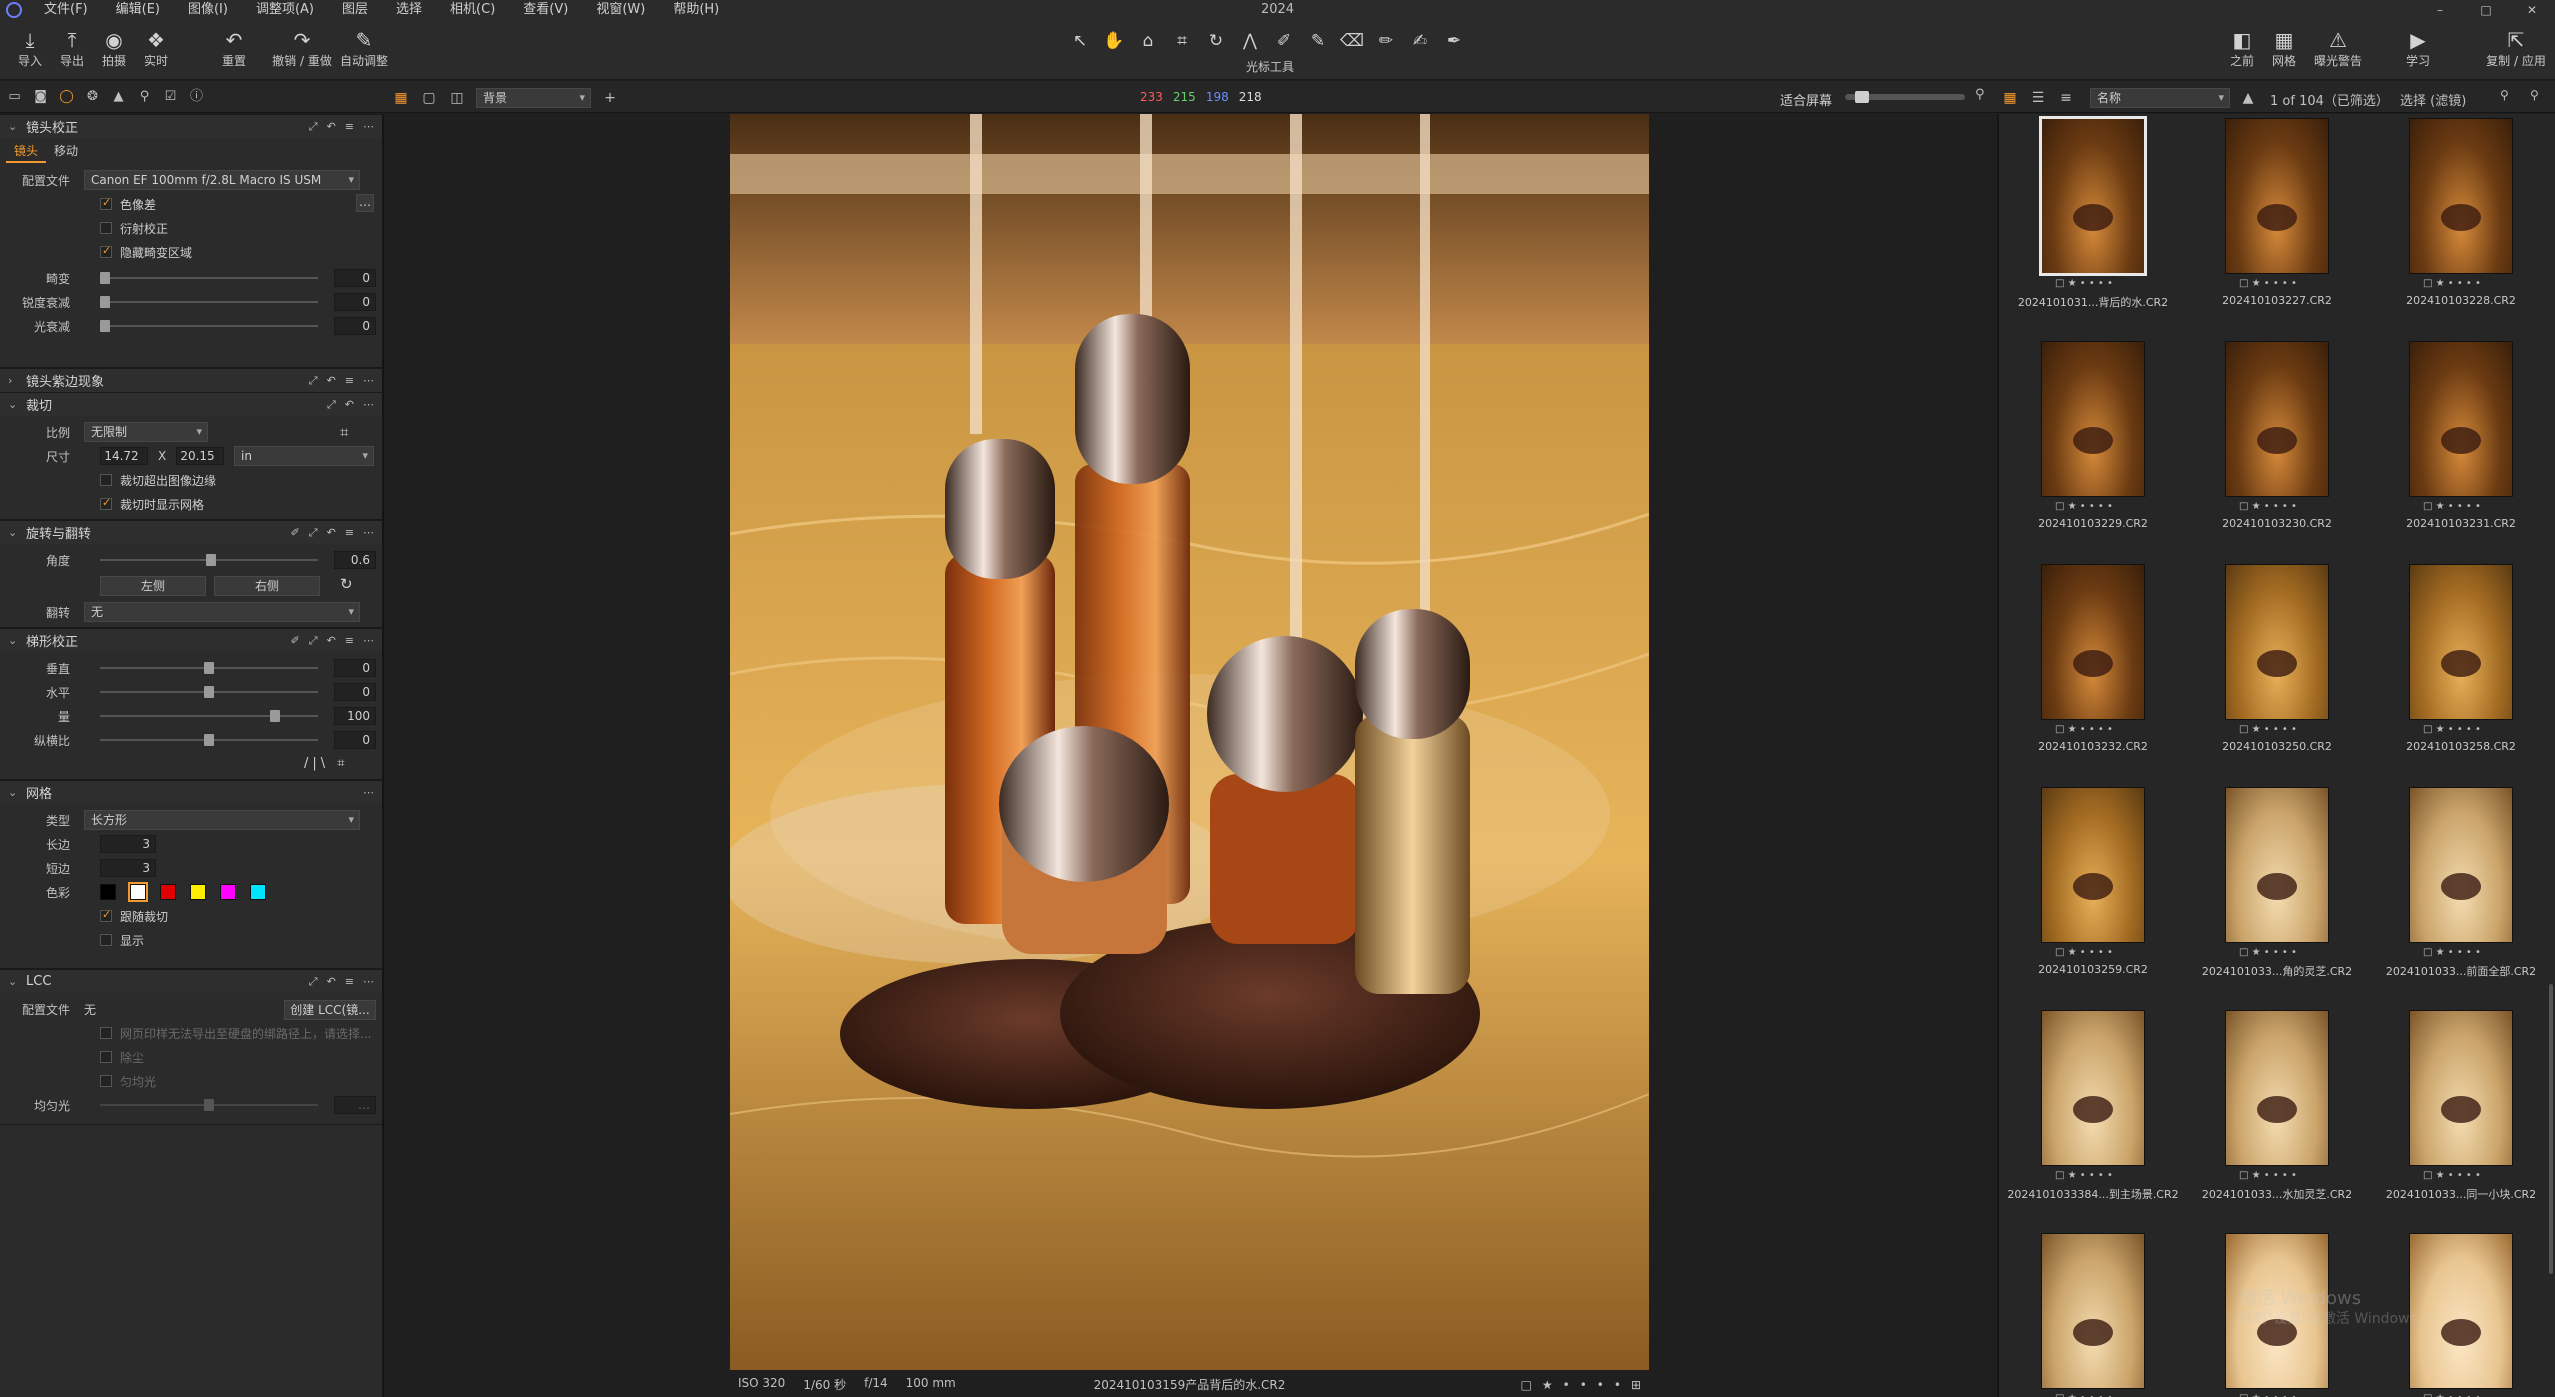 Image resolution: width=2555 pixels, height=1397 pixels. Describe the element at coordinates (326, 763) in the screenshot. I see `keystone-tools: /|\ ⌗` at that location.